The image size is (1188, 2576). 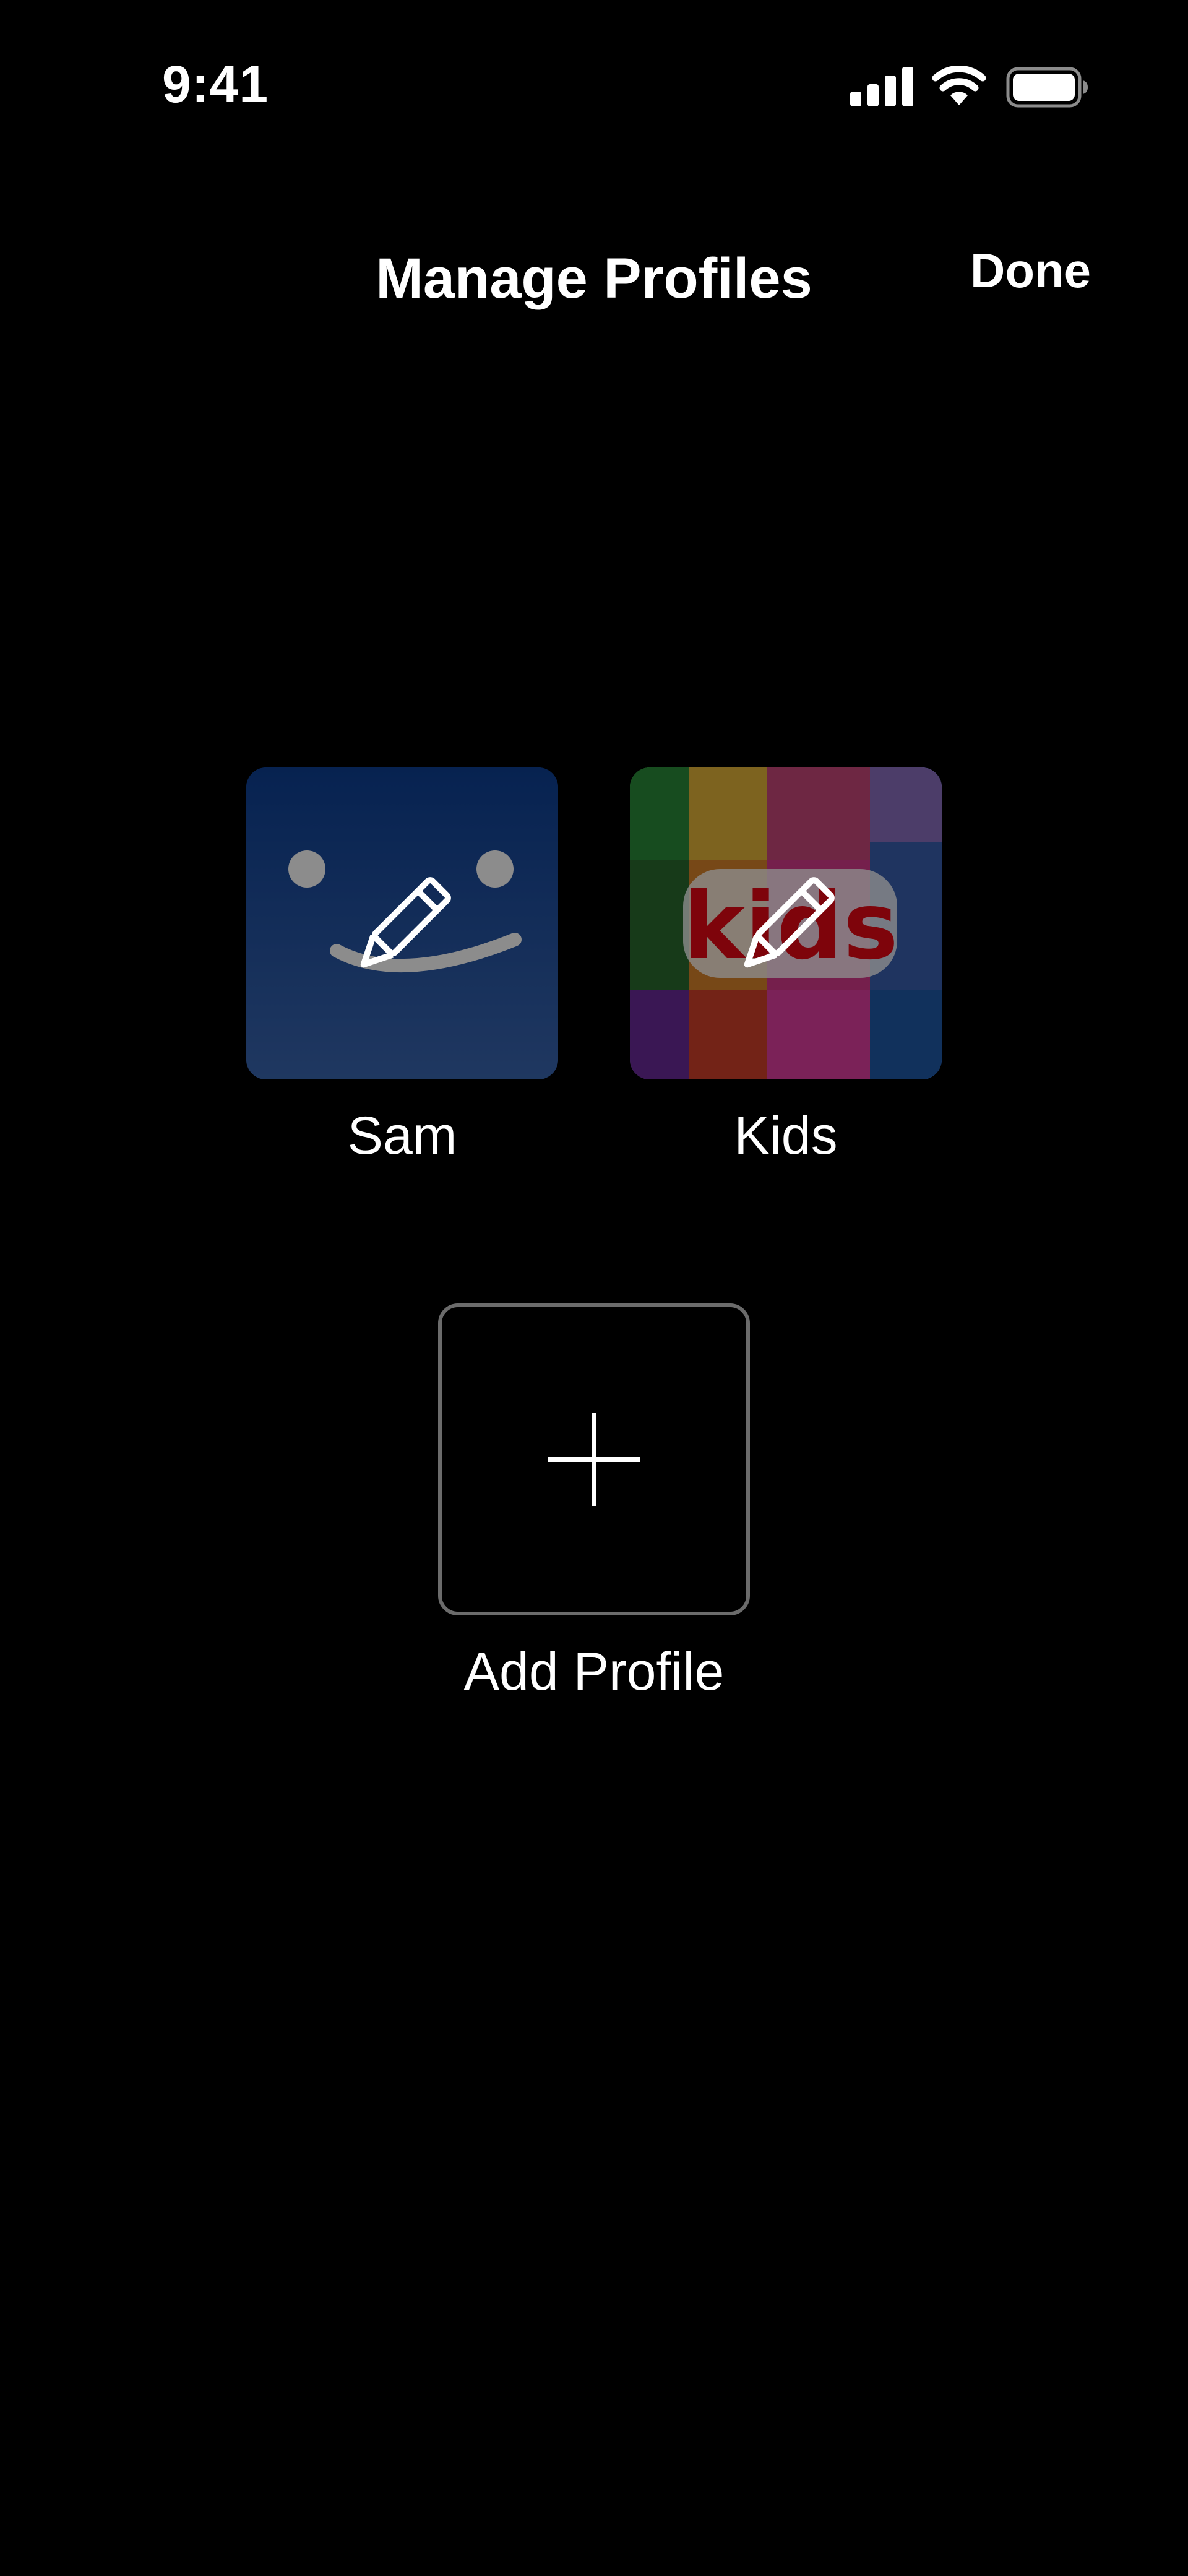 What do you see at coordinates (594, 1671) in the screenshot?
I see `add-profile-label: Add Profile` at bounding box center [594, 1671].